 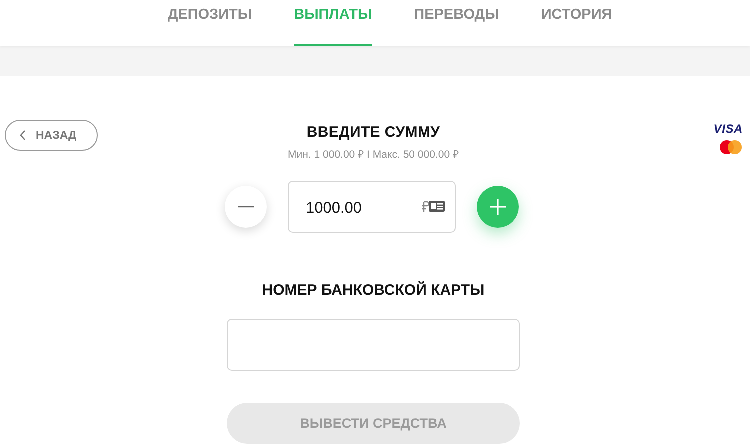 I want to click on increase-button, so click(x=498, y=207).